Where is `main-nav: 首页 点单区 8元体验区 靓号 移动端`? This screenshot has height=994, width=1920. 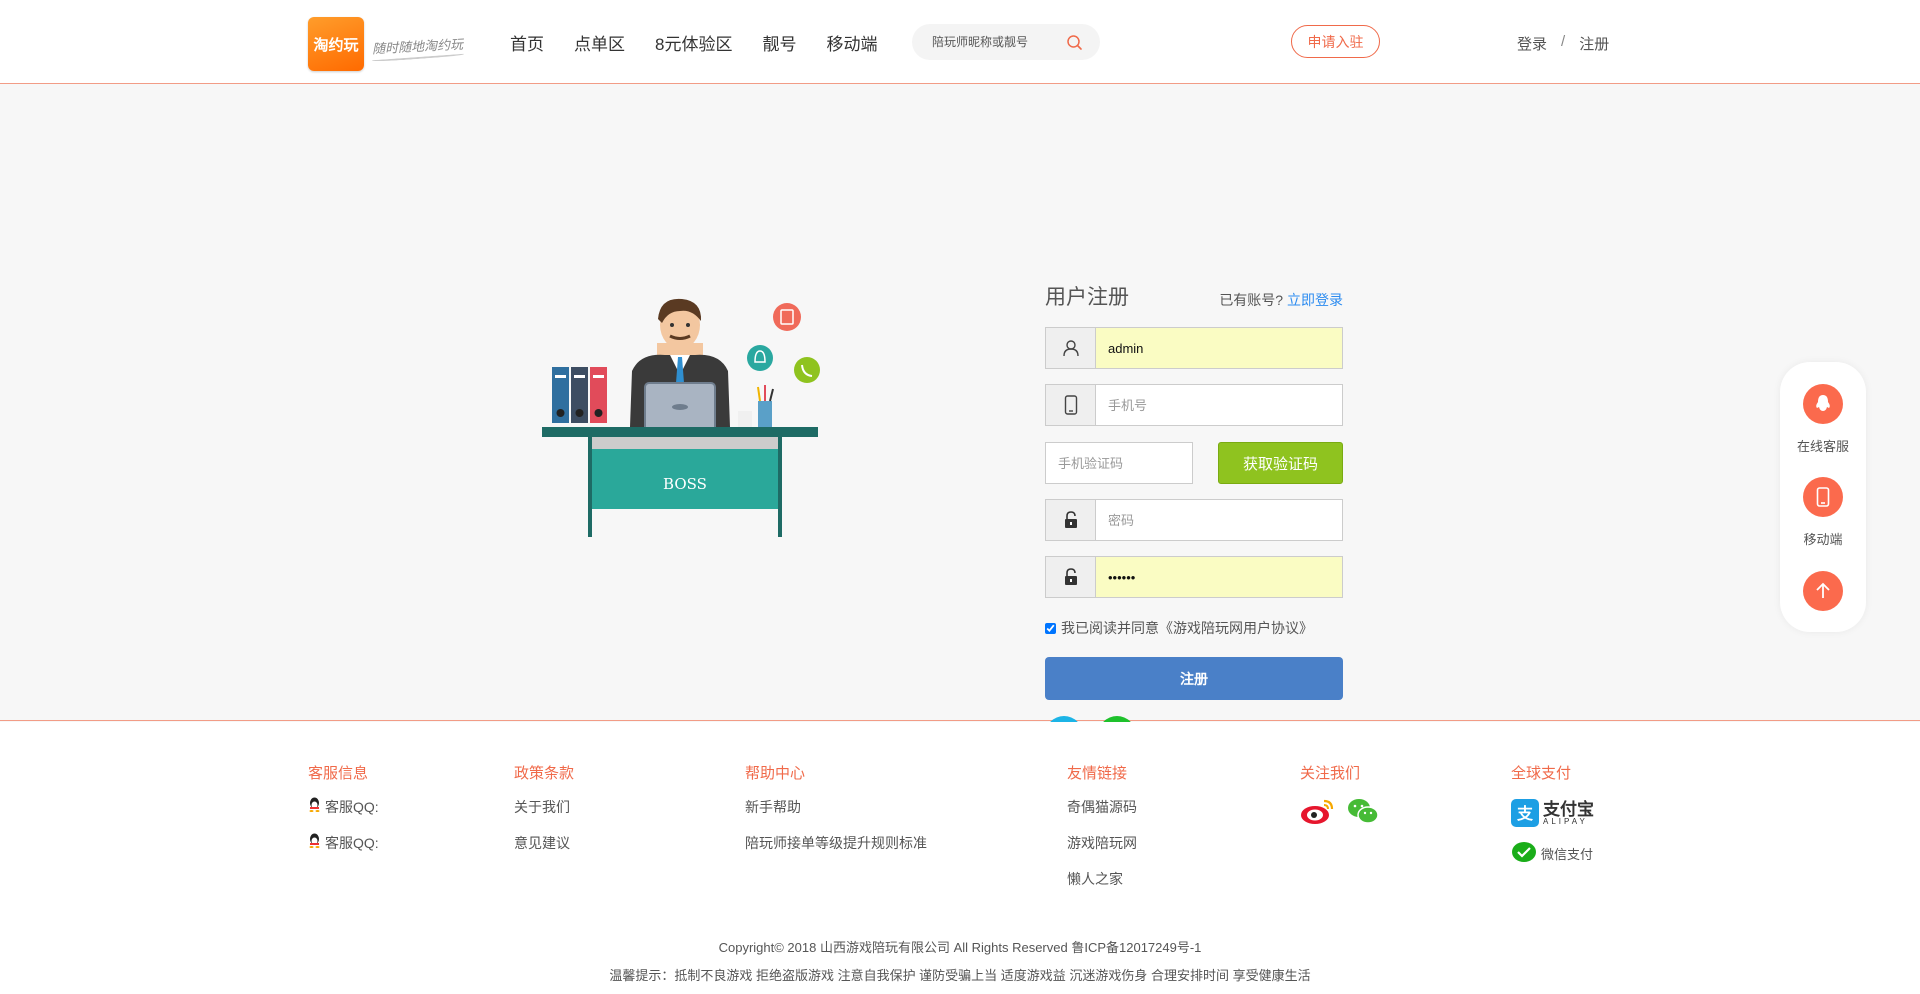
main-nav: 首页 点单区 8元体验区 靓号 移动端 is located at coordinates (693, 42).